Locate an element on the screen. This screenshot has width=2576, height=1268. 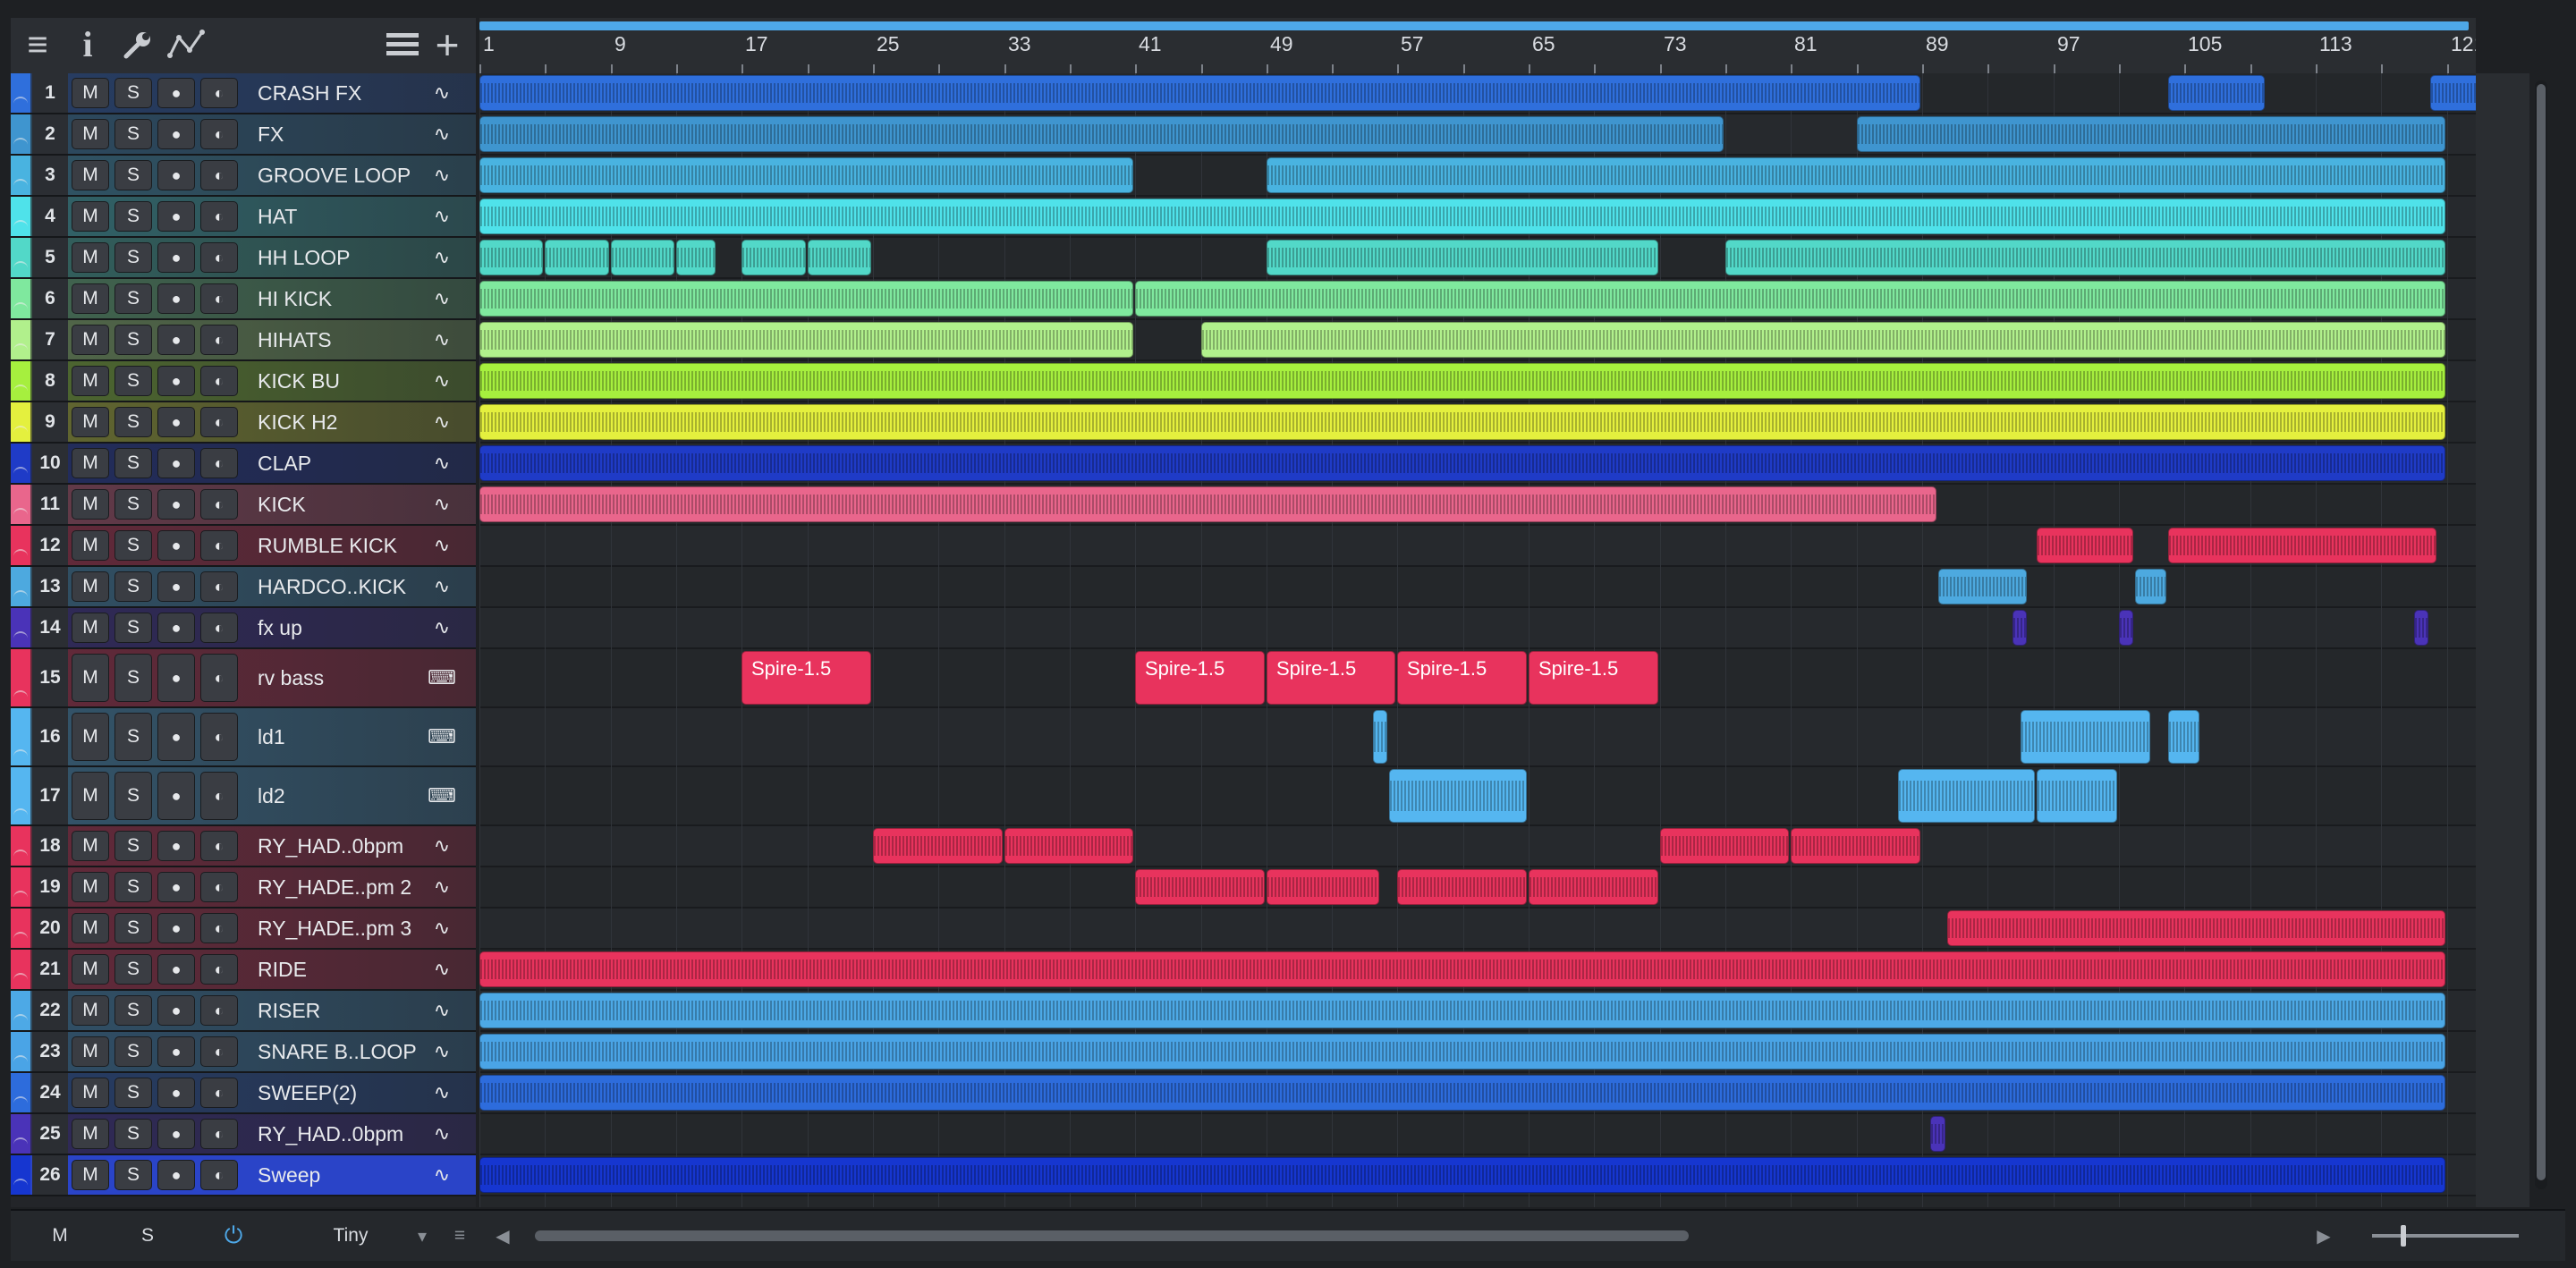
track-header: 9 M S ● ◐ KICK H2 ∿ is located at coordinates (243, 423).